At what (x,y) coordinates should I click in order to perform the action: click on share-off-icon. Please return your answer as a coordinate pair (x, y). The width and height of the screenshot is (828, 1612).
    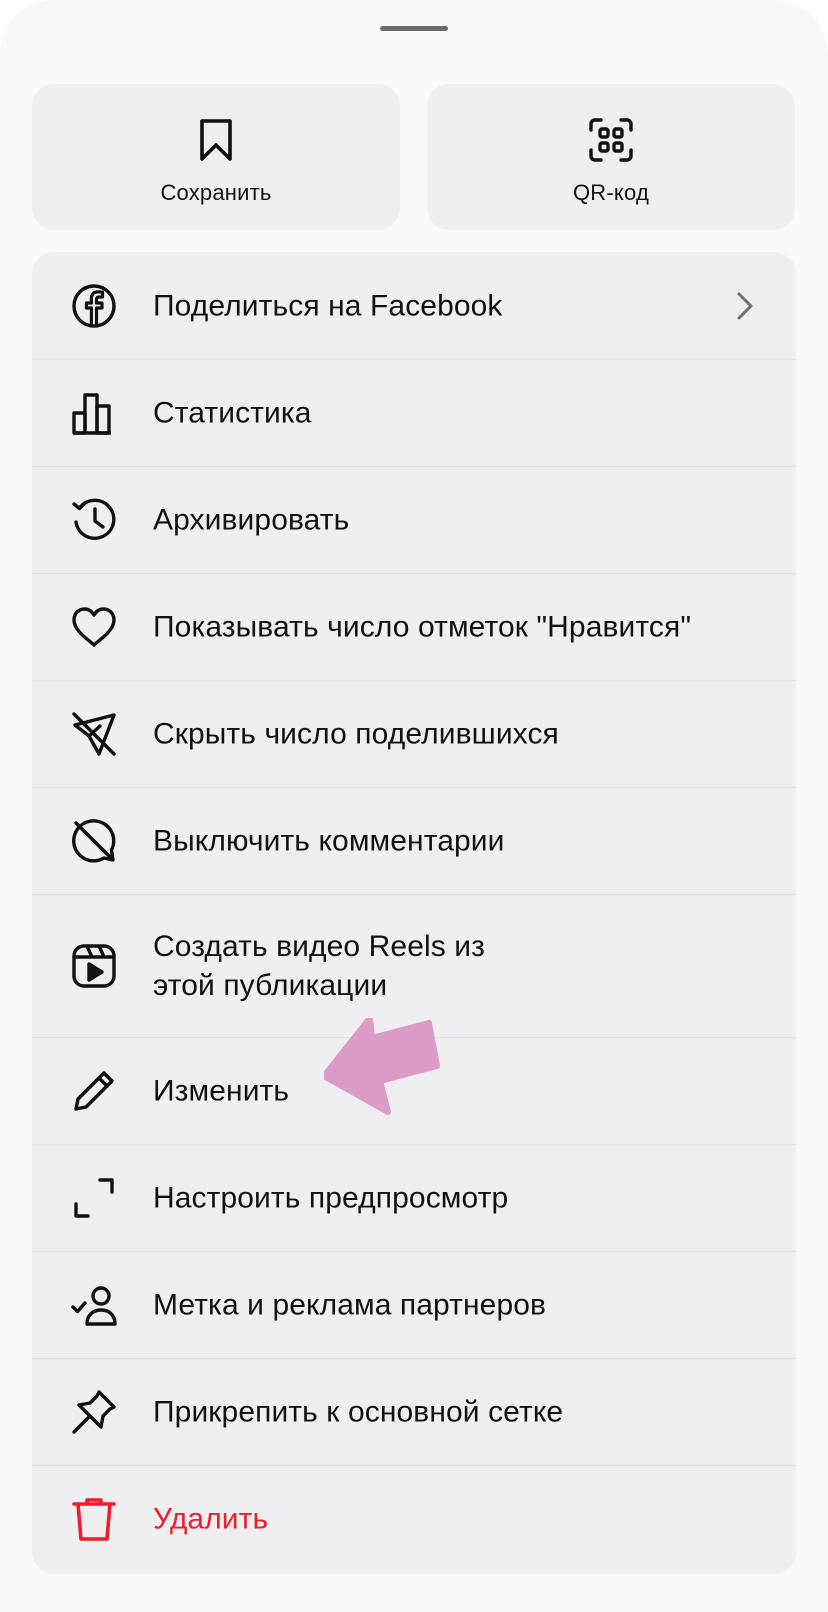
    Looking at the image, I should click on (94, 734).